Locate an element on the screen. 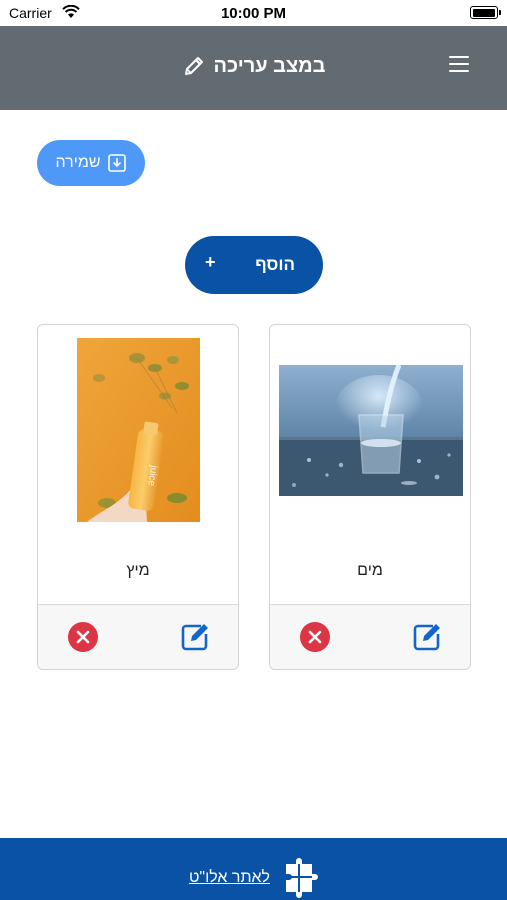 This screenshot has height=900, width=507. alut-link-label: לאתר אלו"ט is located at coordinates (229, 877).